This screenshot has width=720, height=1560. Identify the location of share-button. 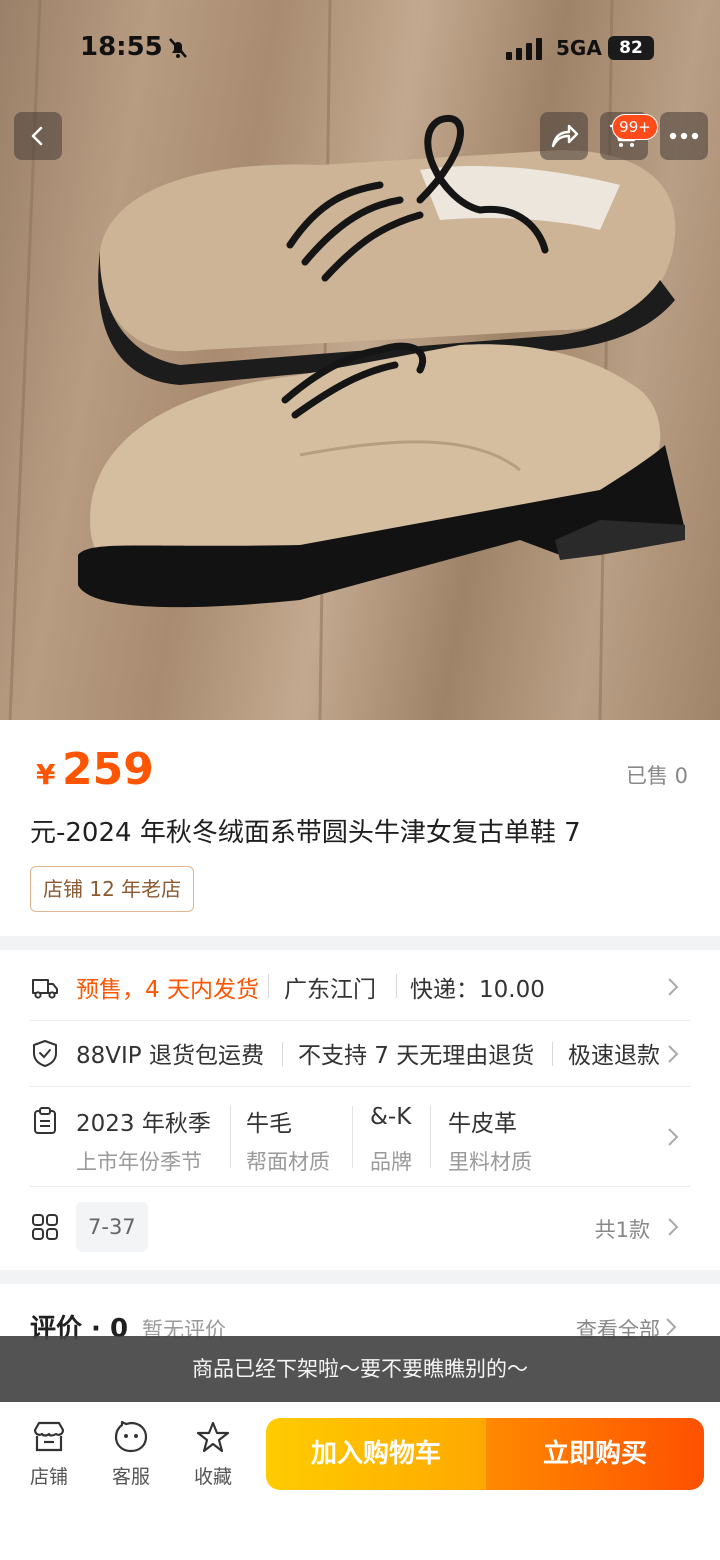
(564, 136).